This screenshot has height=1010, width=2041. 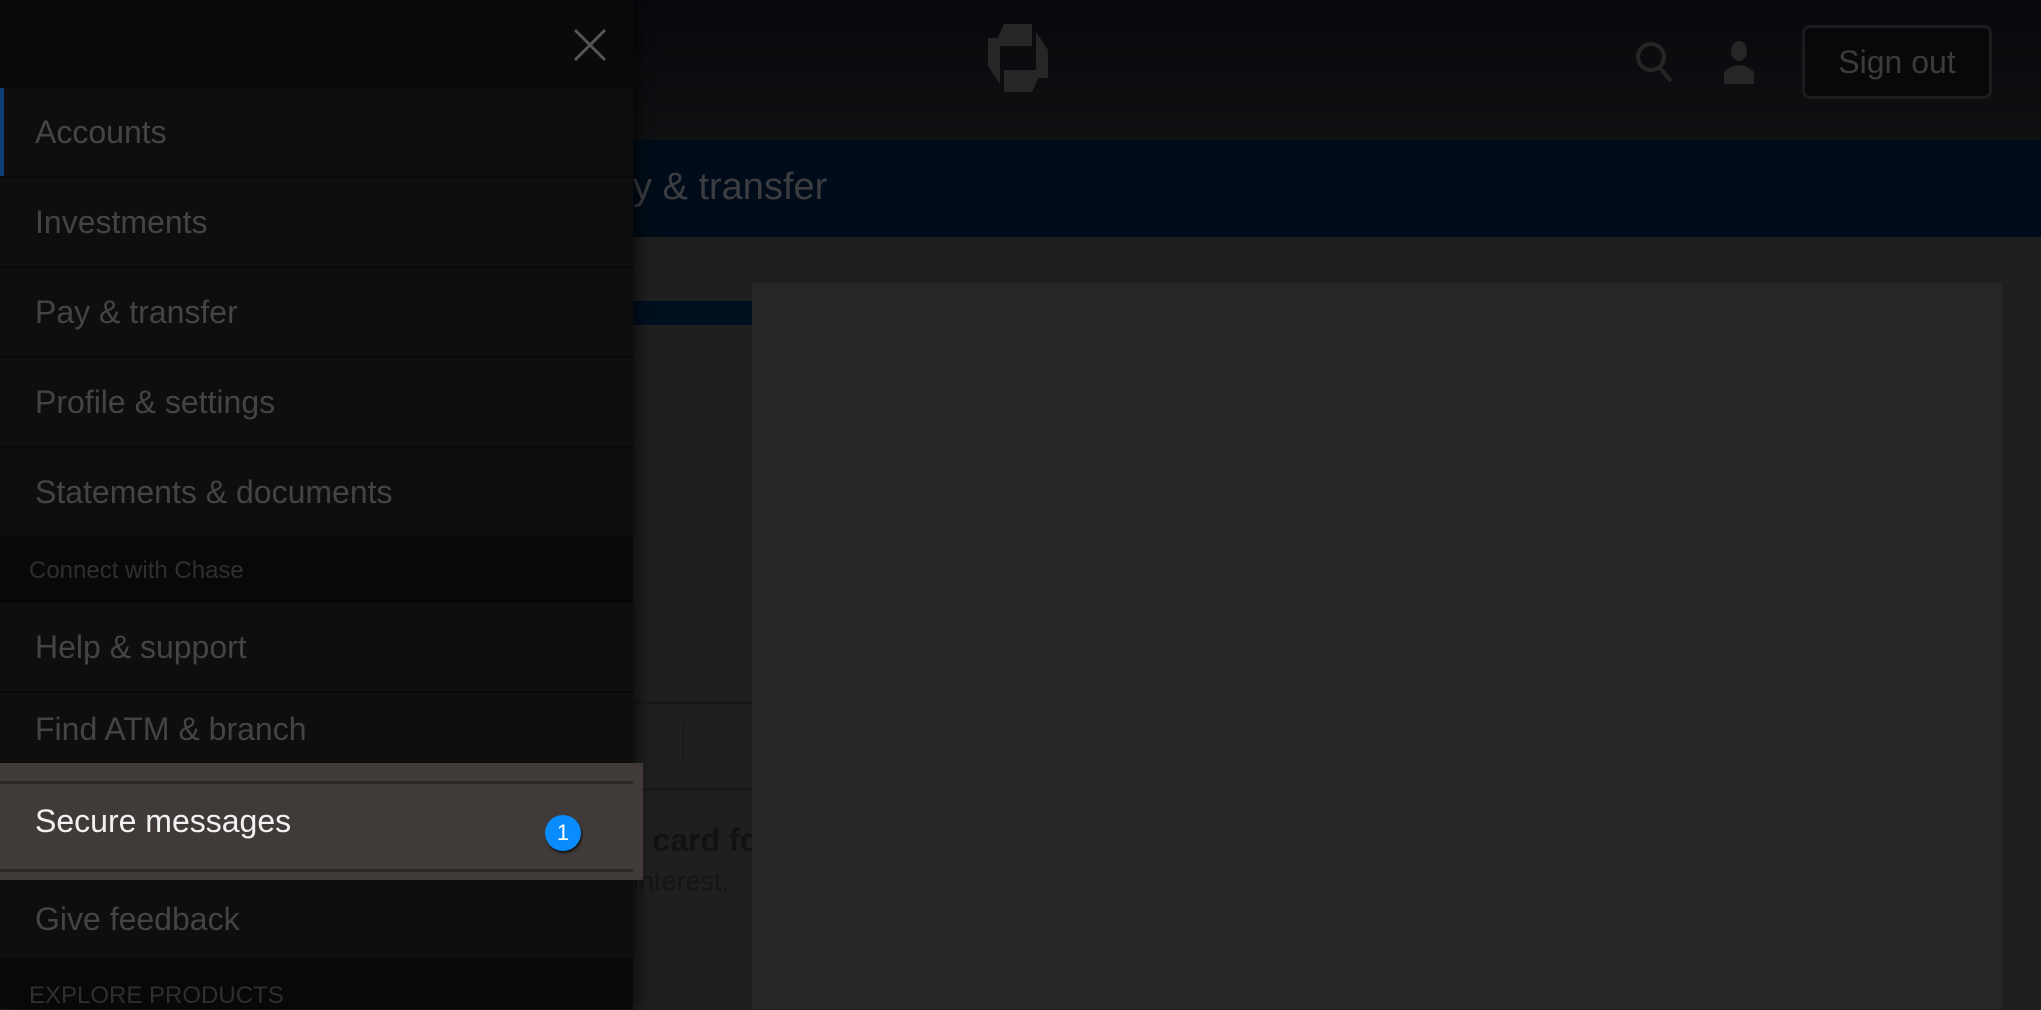 I want to click on item-label: Give feedback, so click(x=137, y=918).